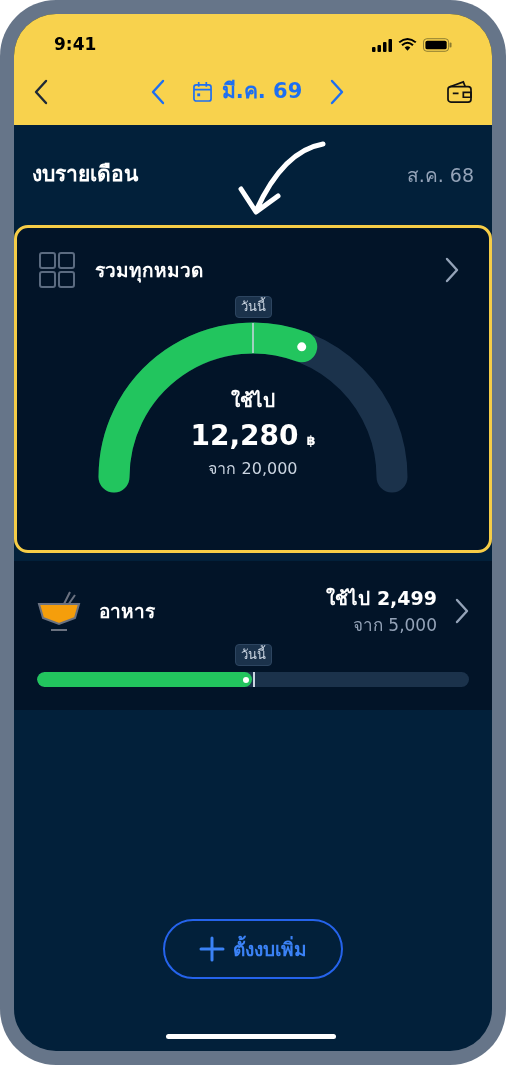  Describe the element at coordinates (75, 45) in the screenshot. I see `status-time: 9:41` at that location.